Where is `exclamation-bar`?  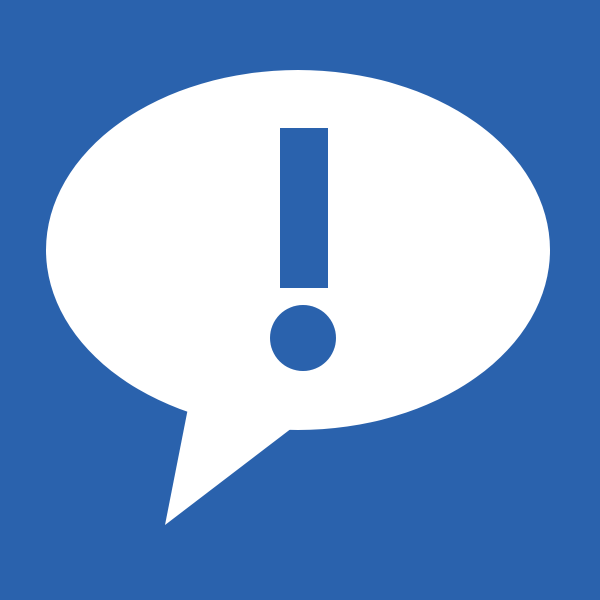 exclamation-bar is located at coordinates (304, 208).